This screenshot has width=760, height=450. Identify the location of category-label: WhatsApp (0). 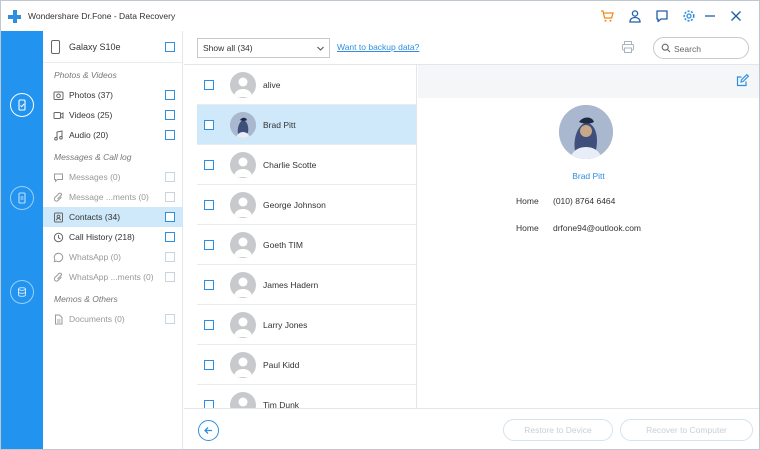
(95, 257).